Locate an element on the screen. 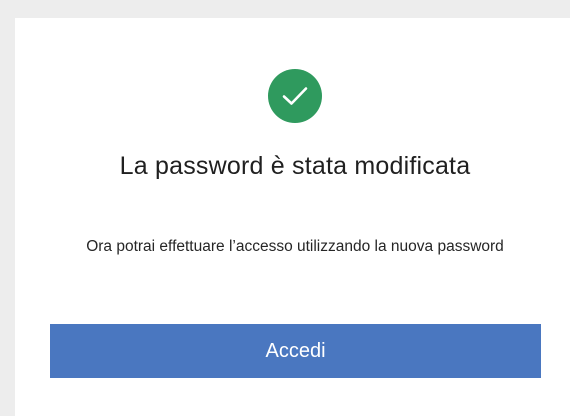 Image resolution: width=570 pixels, height=416 pixels. checkmark-icon is located at coordinates (295, 96).